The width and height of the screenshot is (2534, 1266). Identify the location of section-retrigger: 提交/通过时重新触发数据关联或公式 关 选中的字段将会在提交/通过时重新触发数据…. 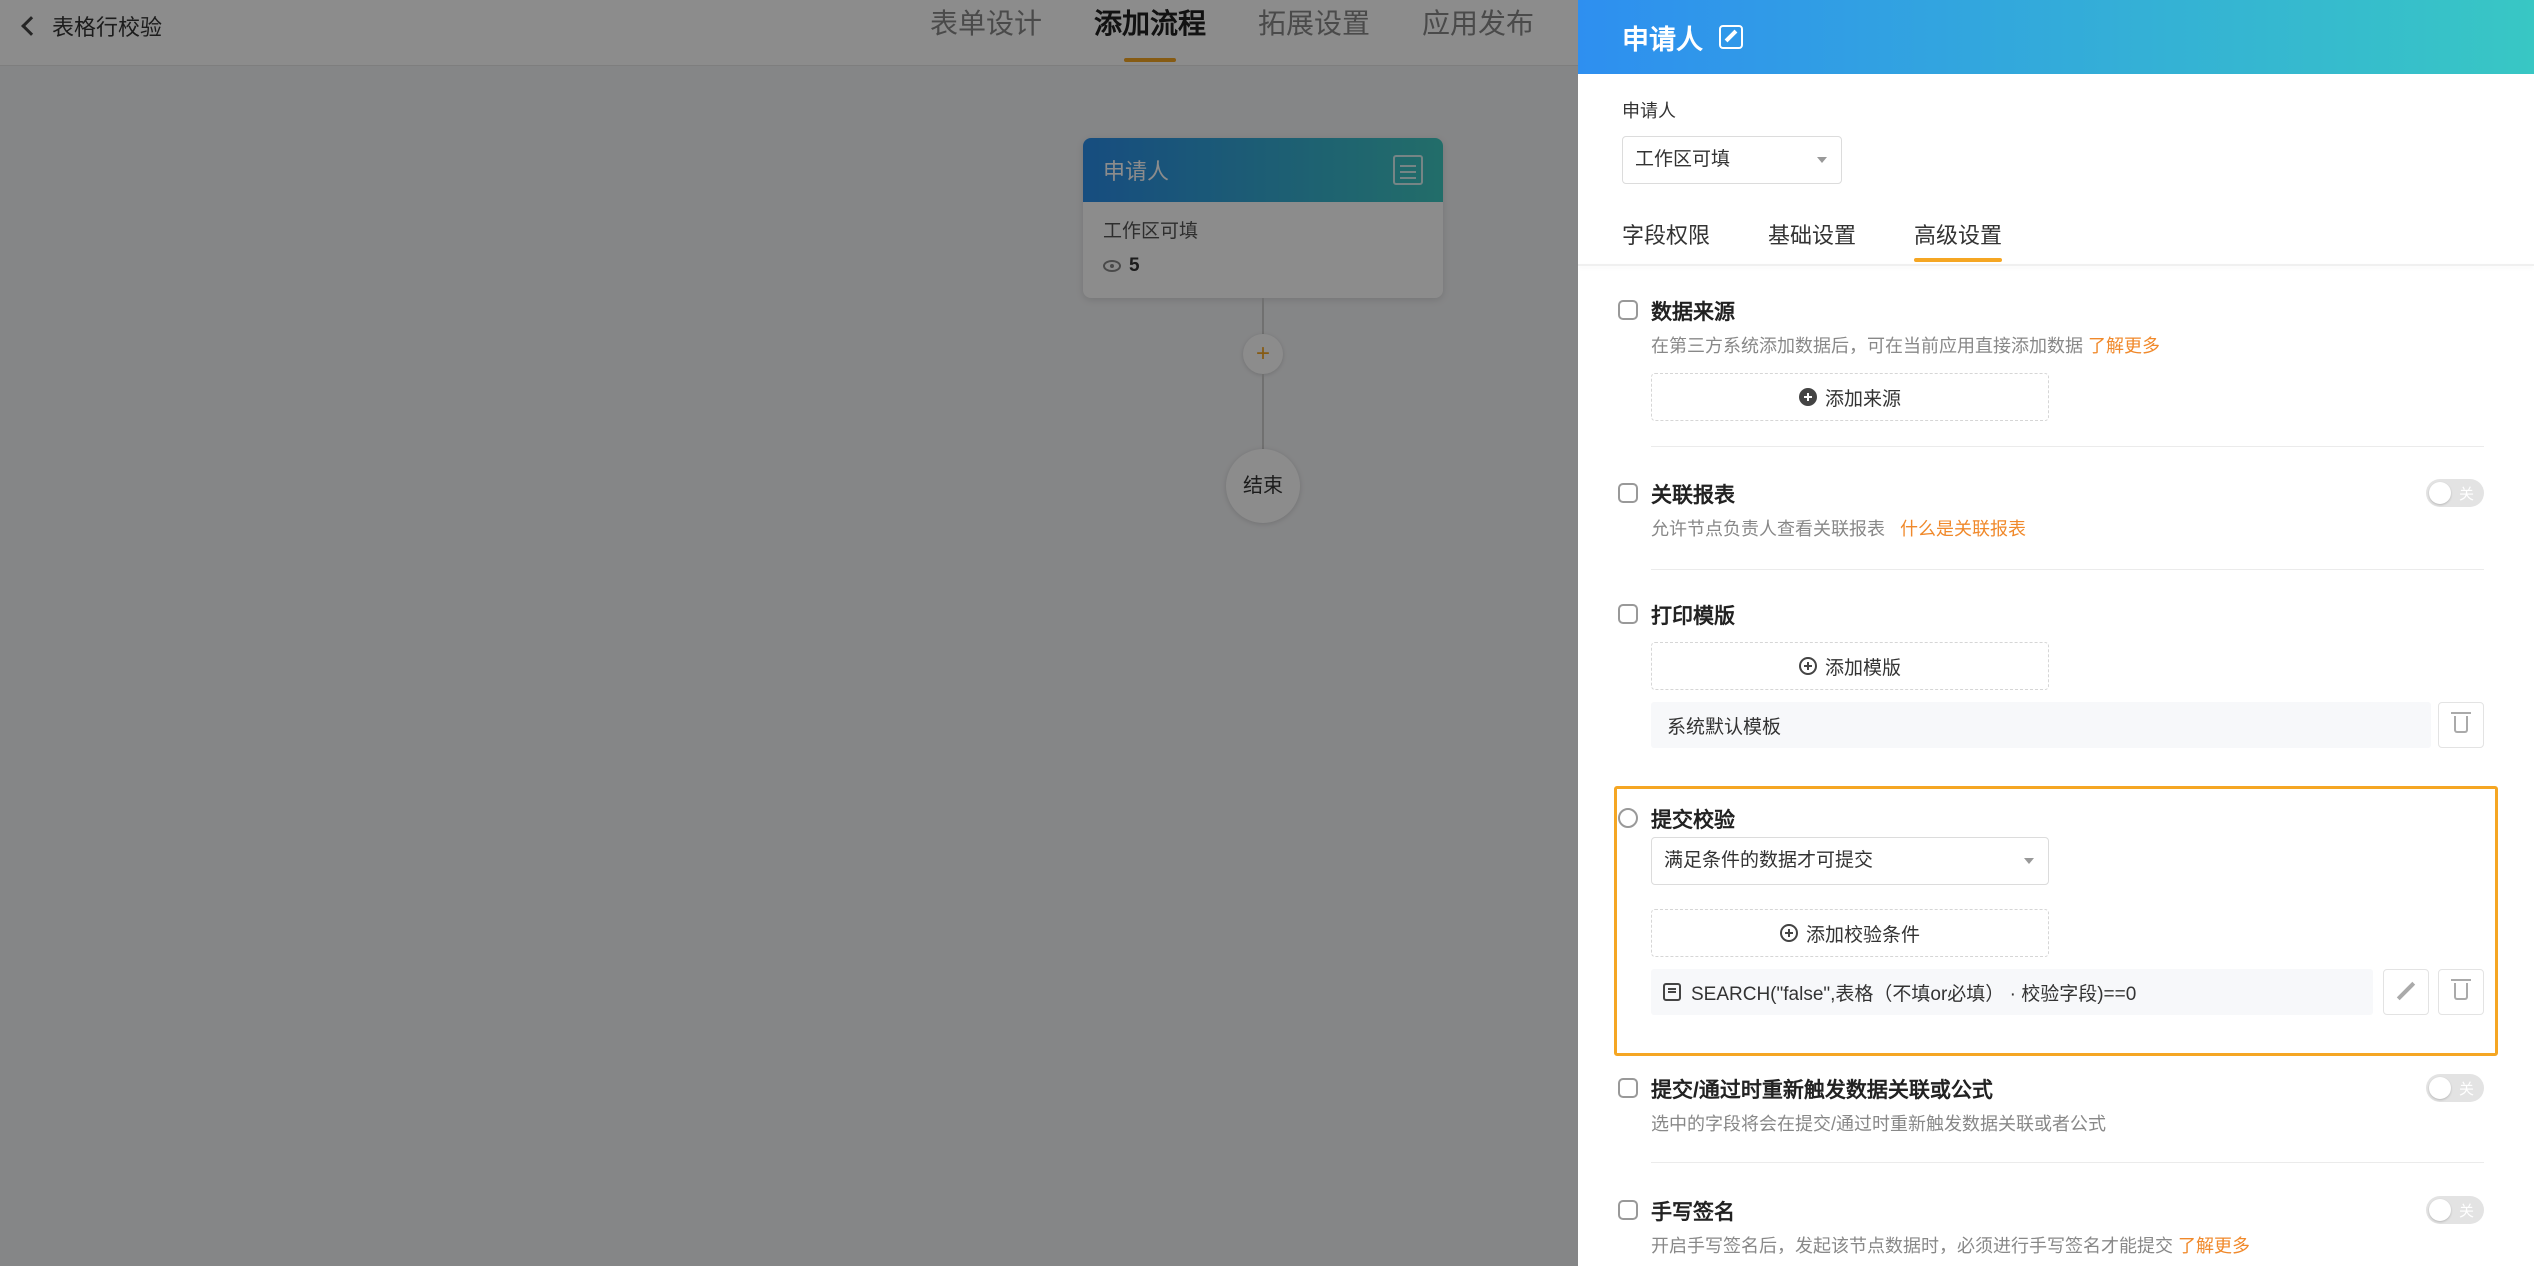
(2051, 1119).